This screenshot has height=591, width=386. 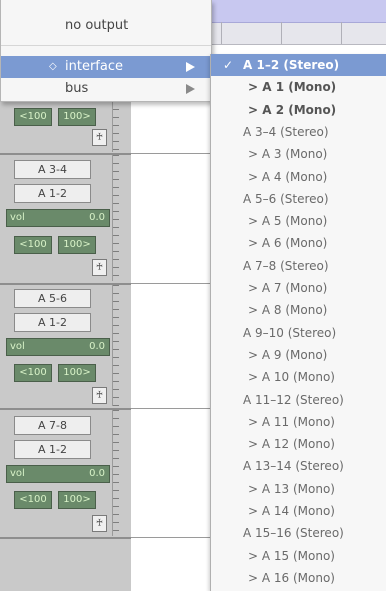 I want to click on submenu-item: A 5–6 (Stereo), so click(x=298, y=199).